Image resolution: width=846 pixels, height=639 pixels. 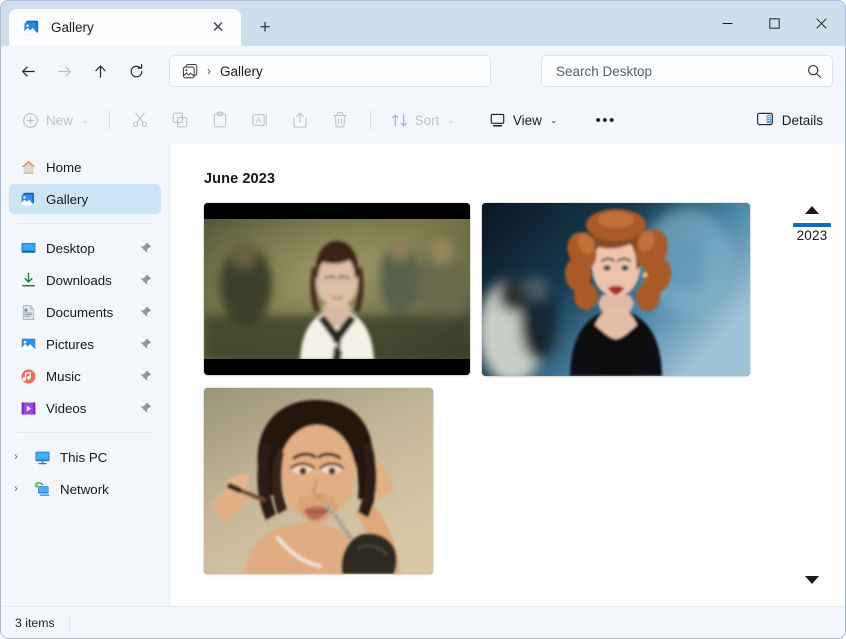 What do you see at coordinates (812, 580) in the screenshot?
I see `scroll-down-arrow-icon` at bounding box center [812, 580].